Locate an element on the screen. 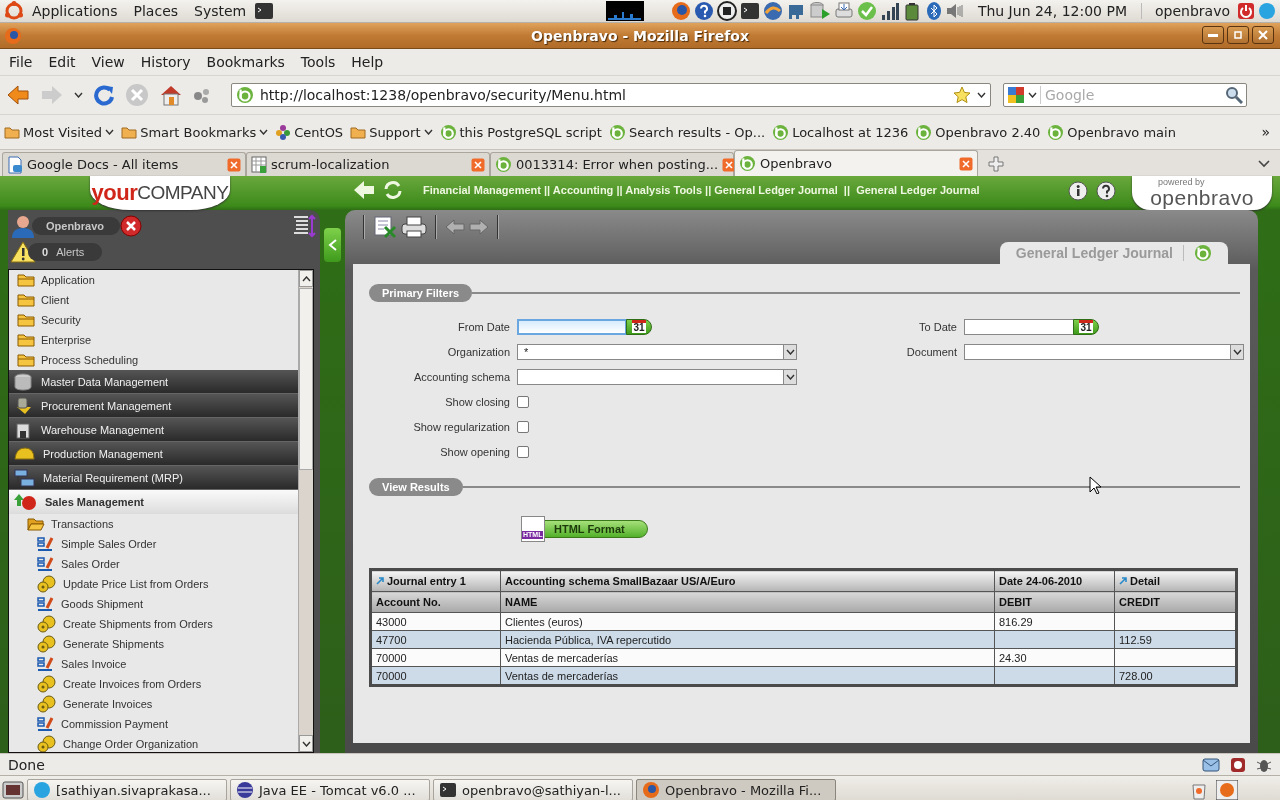 This screenshot has width=1280, height=800. menu-item: View is located at coordinates (108, 62).